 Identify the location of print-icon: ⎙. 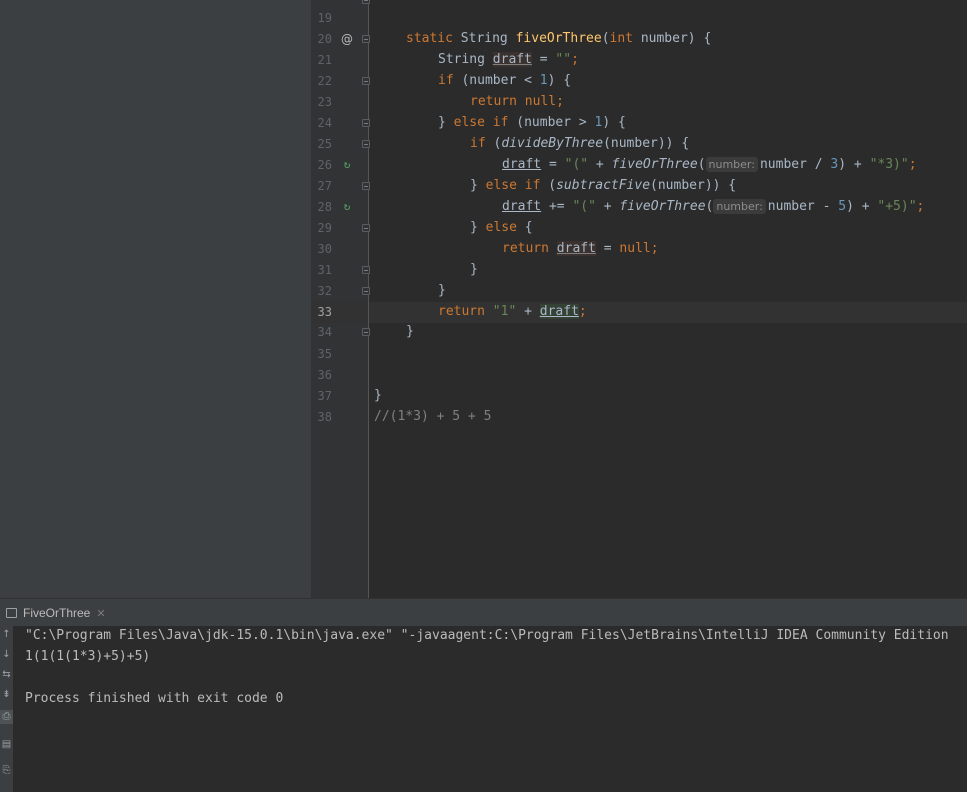
(6, 717).